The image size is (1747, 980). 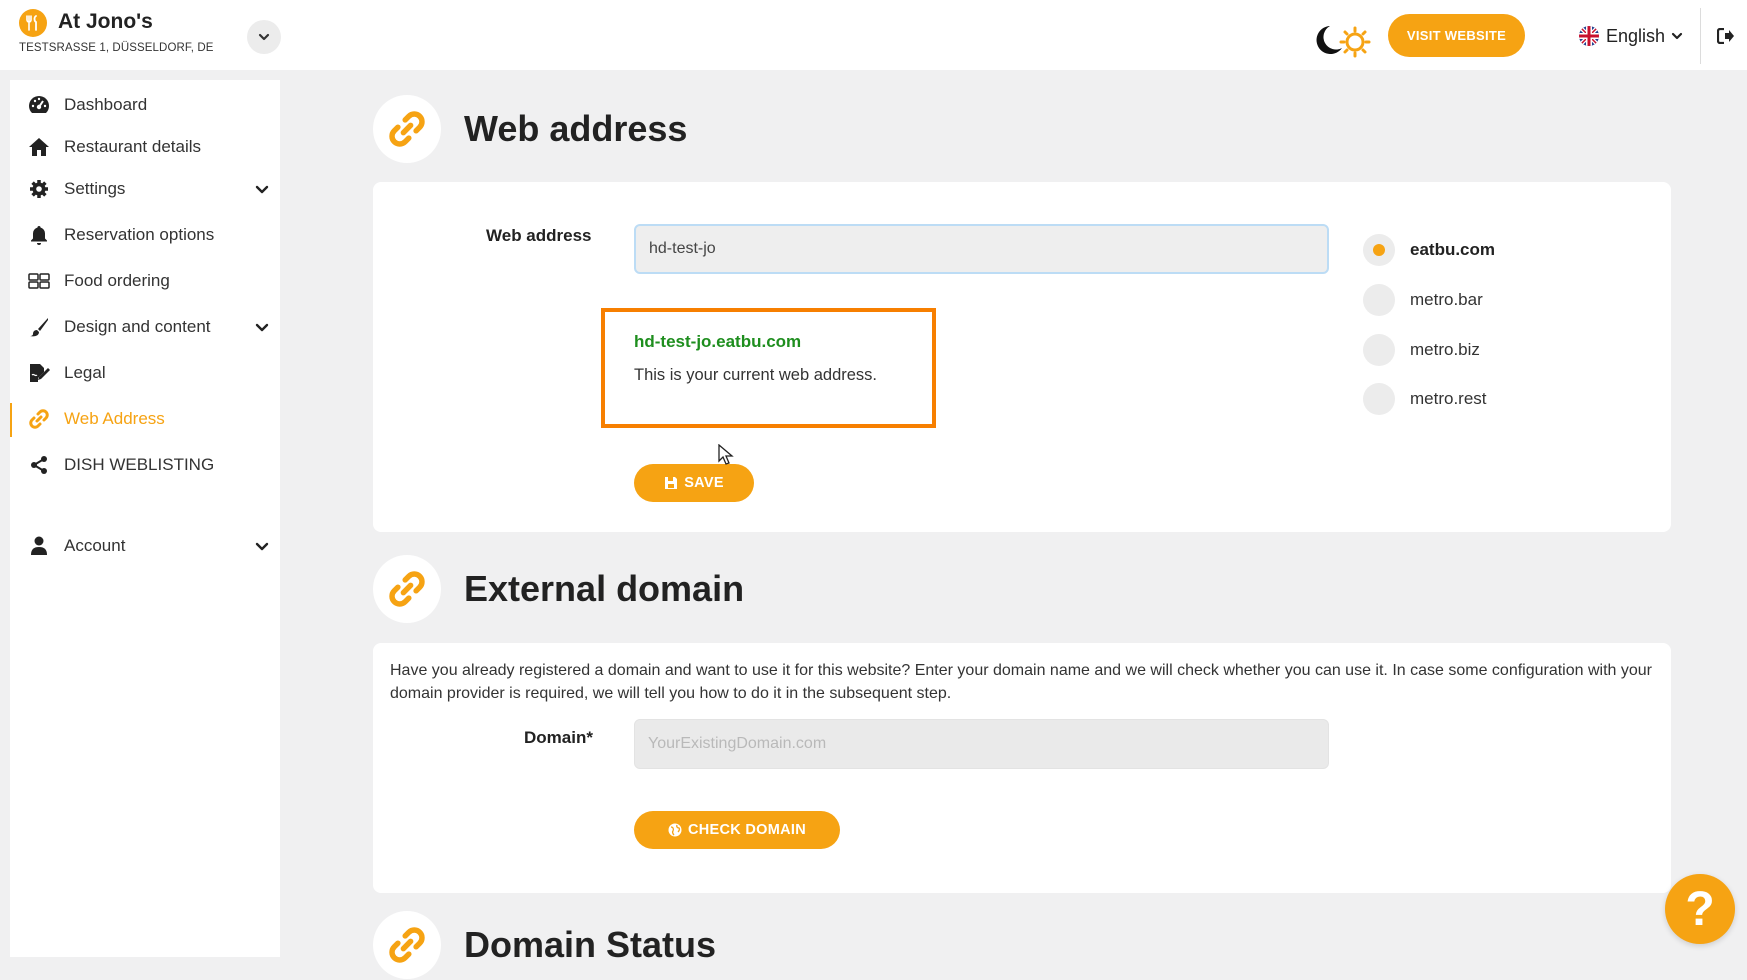 I want to click on save-button: SAVE, so click(x=694, y=483).